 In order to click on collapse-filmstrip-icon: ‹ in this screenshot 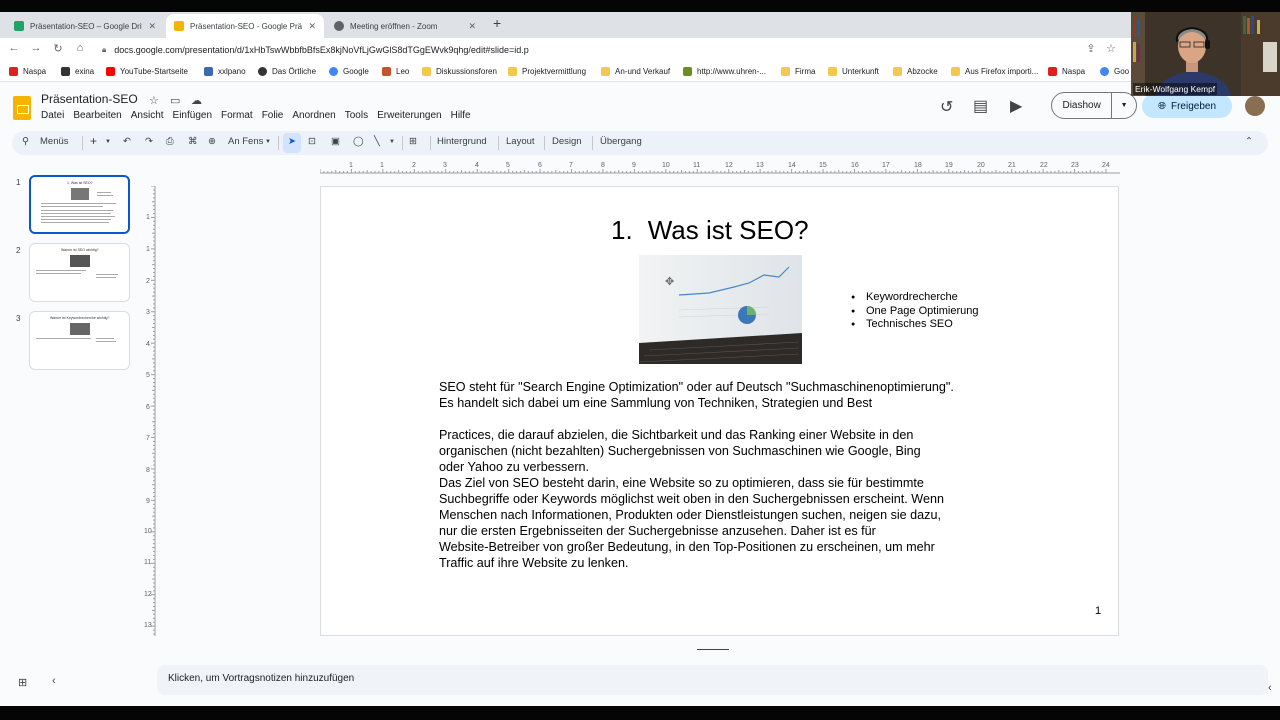, I will do `click(54, 681)`.